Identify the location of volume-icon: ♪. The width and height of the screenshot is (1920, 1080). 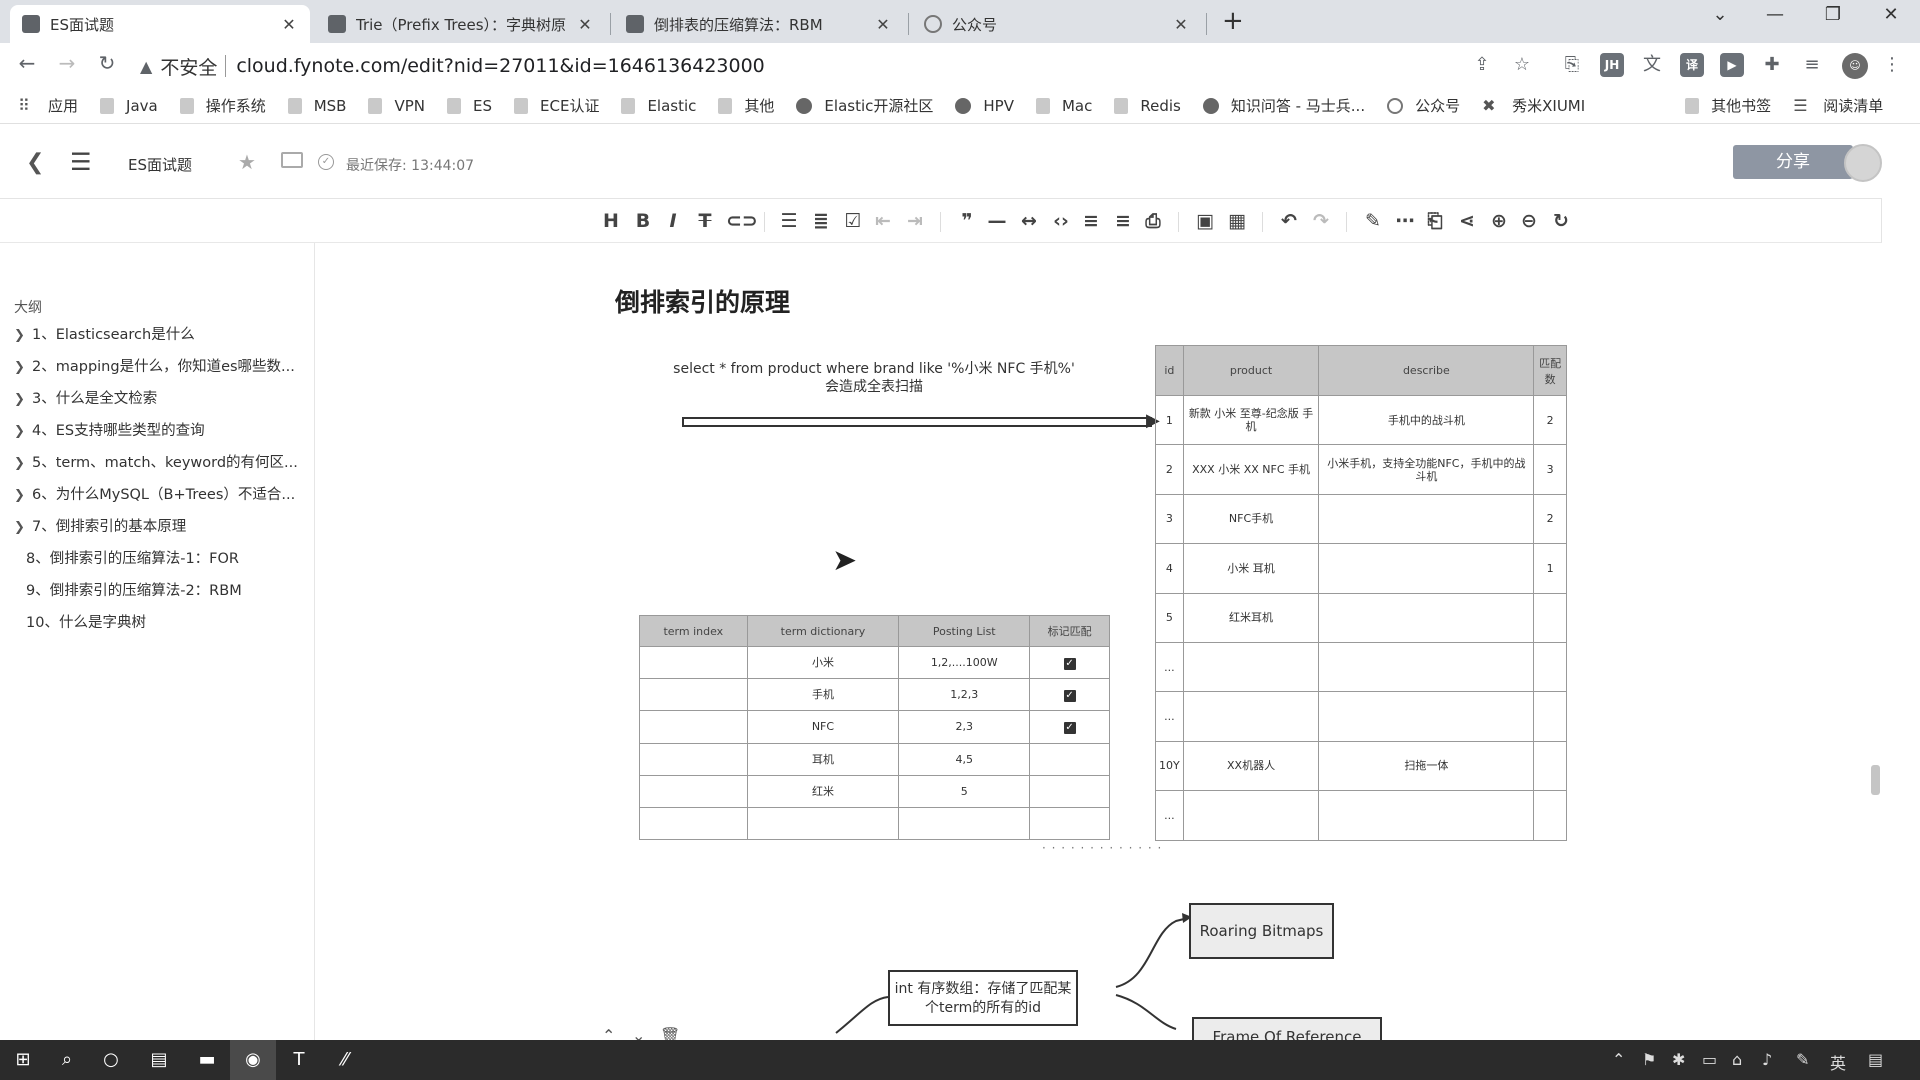
(1767, 1059).